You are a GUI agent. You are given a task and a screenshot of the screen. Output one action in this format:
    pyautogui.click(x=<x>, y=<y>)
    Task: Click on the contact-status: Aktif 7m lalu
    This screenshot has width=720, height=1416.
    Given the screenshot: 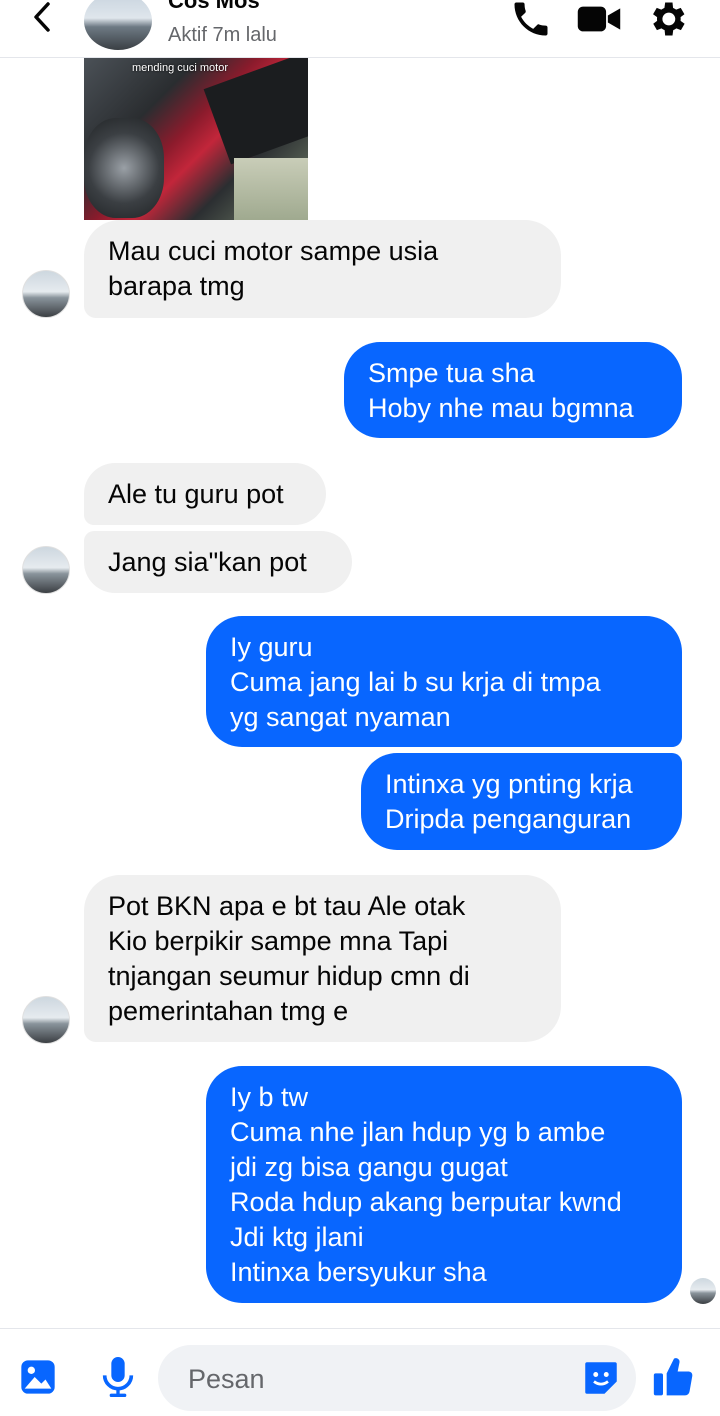 What is the action you would take?
    pyautogui.click(x=222, y=35)
    